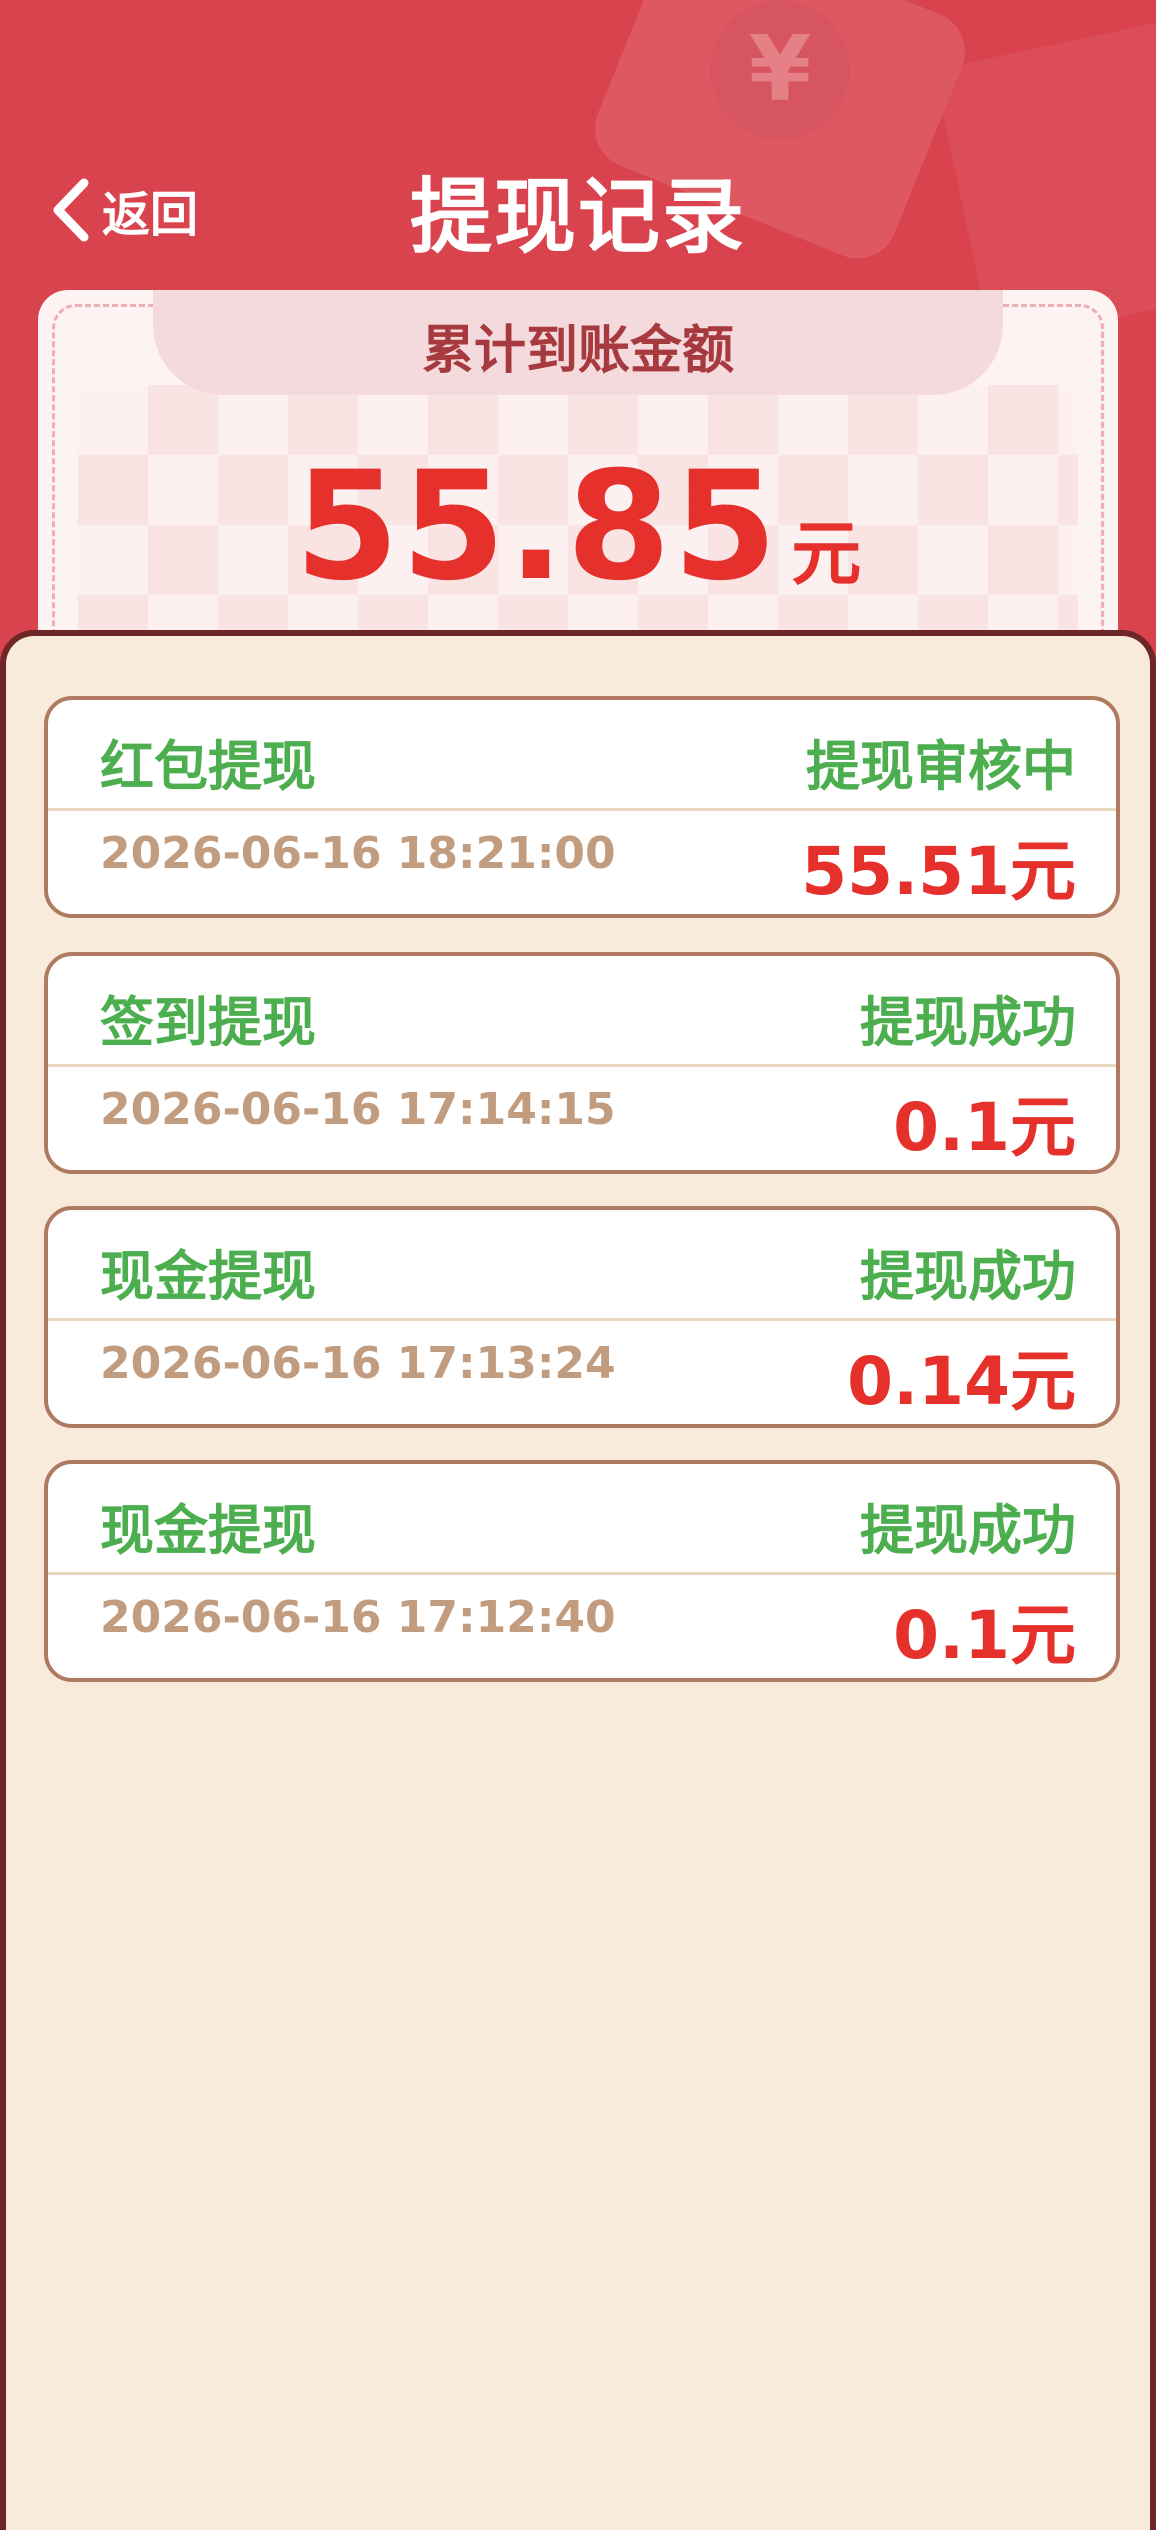 Image resolution: width=1156 pixels, height=2530 pixels. I want to click on record-amount: 0.14元, so click(961, 1381).